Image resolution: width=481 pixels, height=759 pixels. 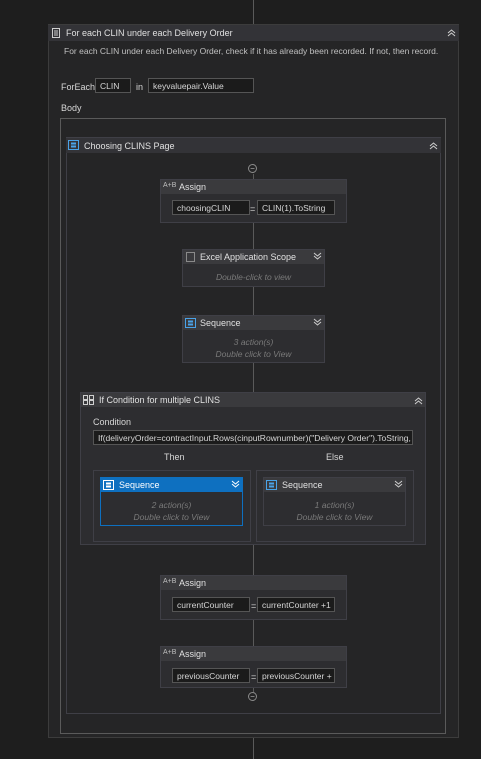 What do you see at coordinates (113, 85) in the screenshot?
I see `foreach-item-input: CLIN` at bounding box center [113, 85].